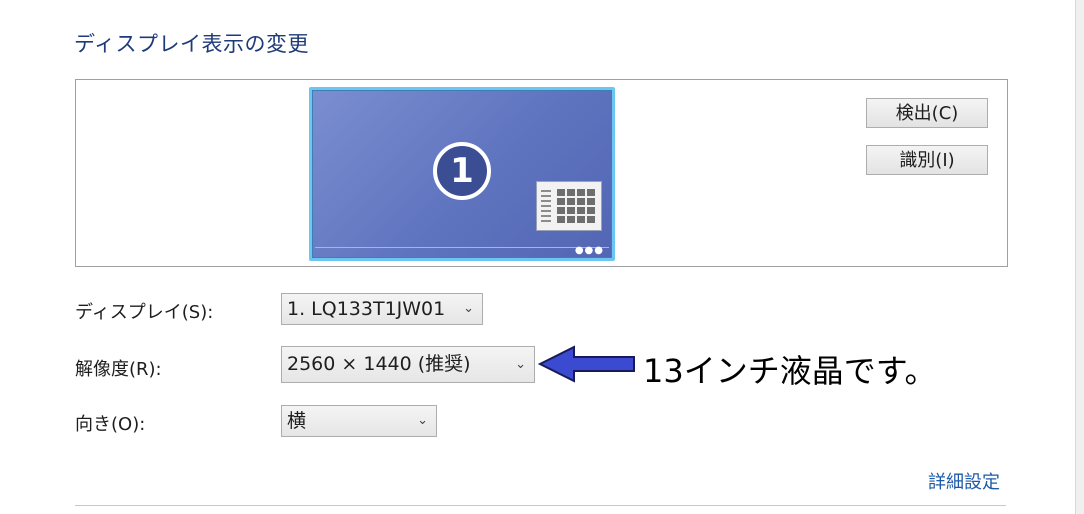 The height and width of the screenshot is (514, 1084). What do you see at coordinates (1079, 257) in the screenshot?
I see `scrollbar` at bounding box center [1079, 257].